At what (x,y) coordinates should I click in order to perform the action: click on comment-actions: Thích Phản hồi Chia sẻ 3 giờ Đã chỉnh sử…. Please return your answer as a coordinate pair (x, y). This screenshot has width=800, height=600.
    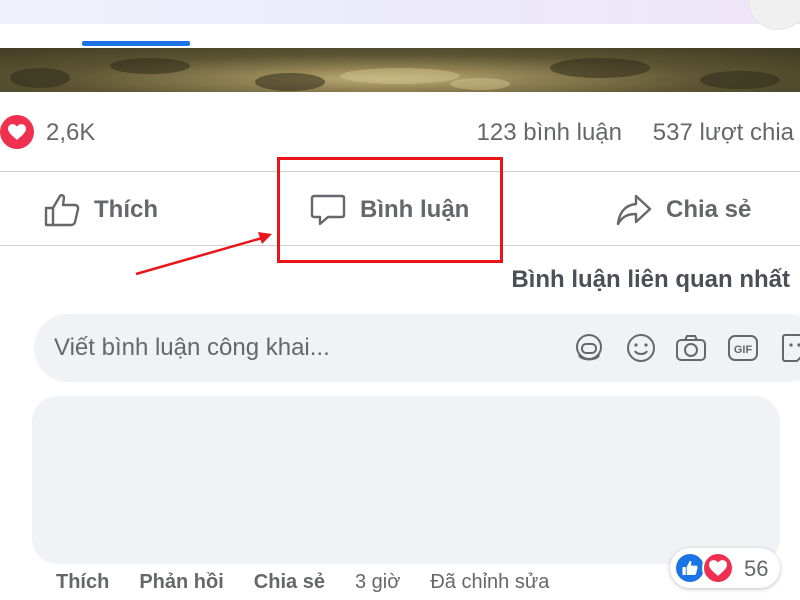
    Looking at the image, I should click on (317, 582).